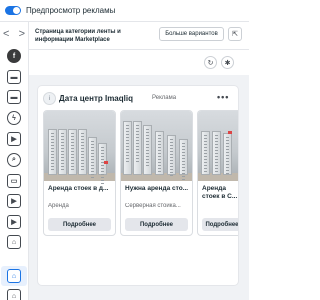 The height and width of the screenshot is (300, 320). Describe the element at coordinates (210, 62) in the screenshot. I see `refresh-icon: ↻` at that location.